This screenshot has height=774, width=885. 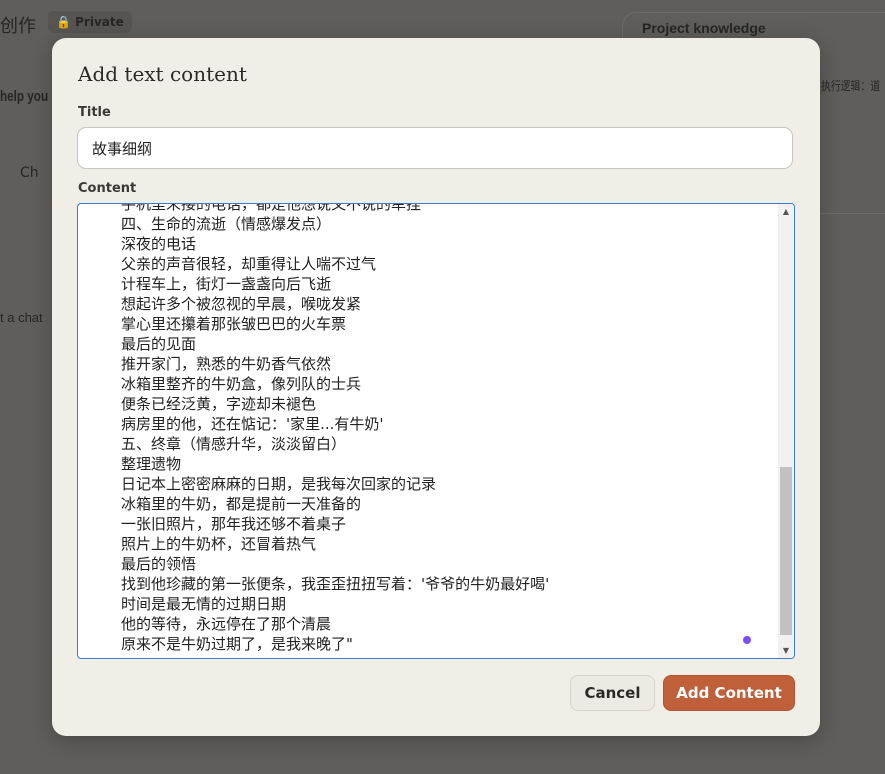 What do you see at coordinates (252, 424) in the screenshot?
I see `content-line: 病房里的他，还在惦记：'家里...有牛奶'` at bounding box center [252, 424].